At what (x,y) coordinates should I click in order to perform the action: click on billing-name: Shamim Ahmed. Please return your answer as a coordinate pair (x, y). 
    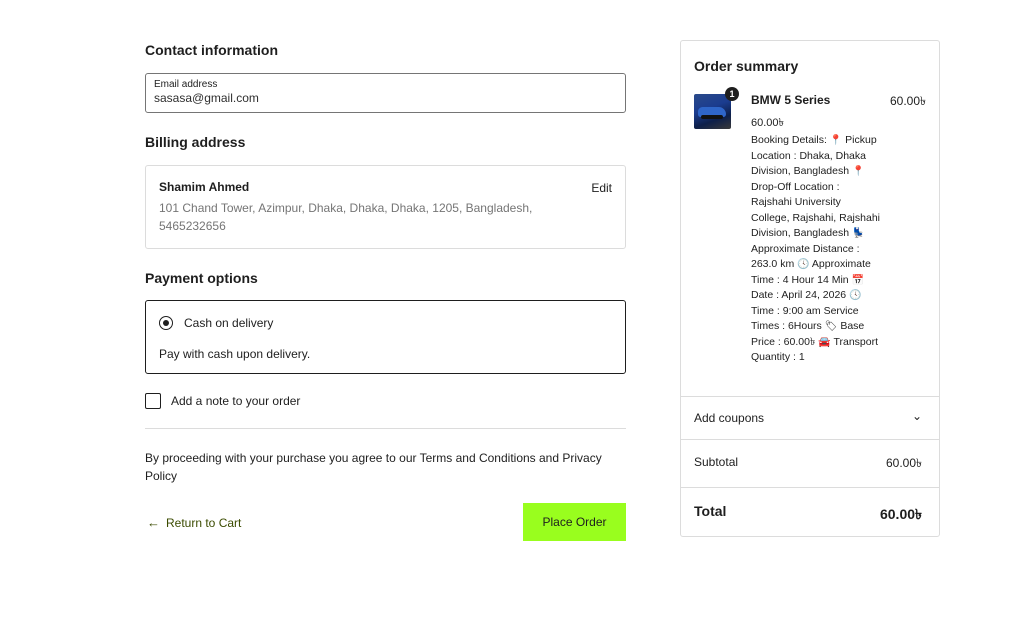
    Looking at the image, I should click on (204, 187).